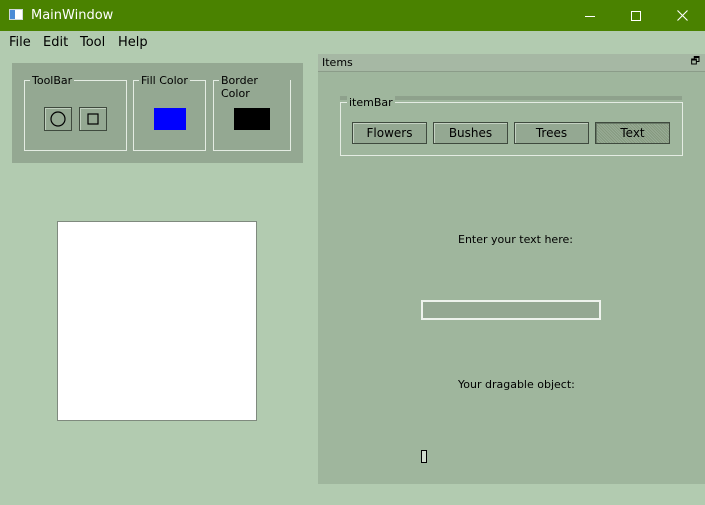 The width and height of the screenshot is (705, 505). I want to click on text-input, so click(511, 310).